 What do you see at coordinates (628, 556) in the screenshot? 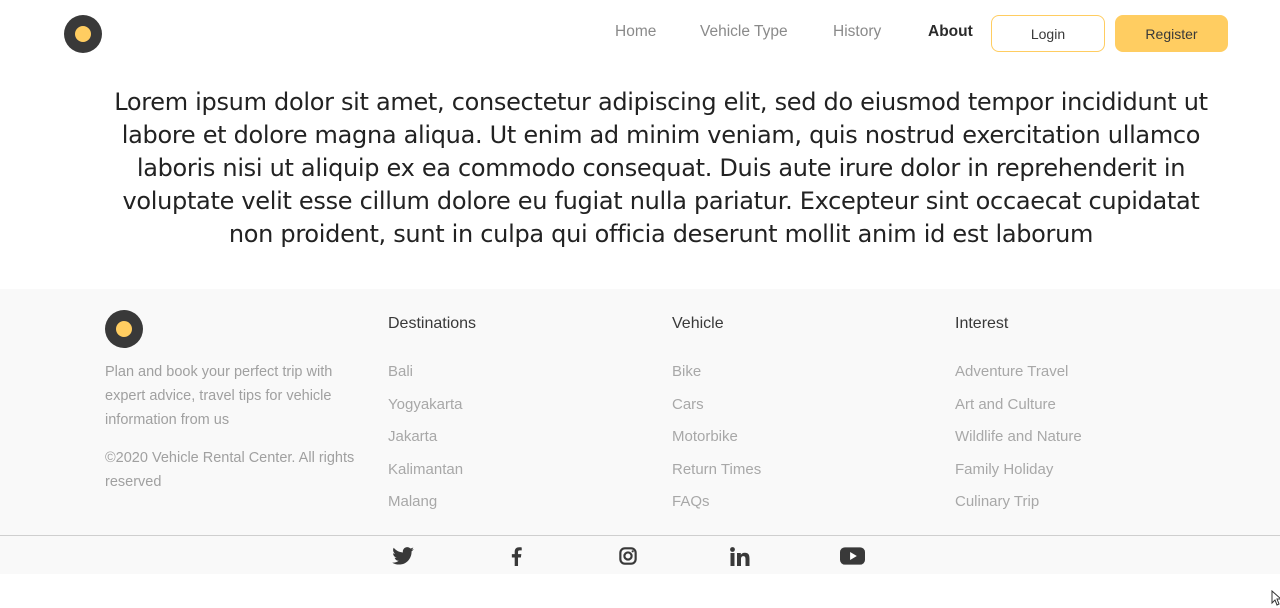
I see `instagram-icon` at bounding box center [628, 556].